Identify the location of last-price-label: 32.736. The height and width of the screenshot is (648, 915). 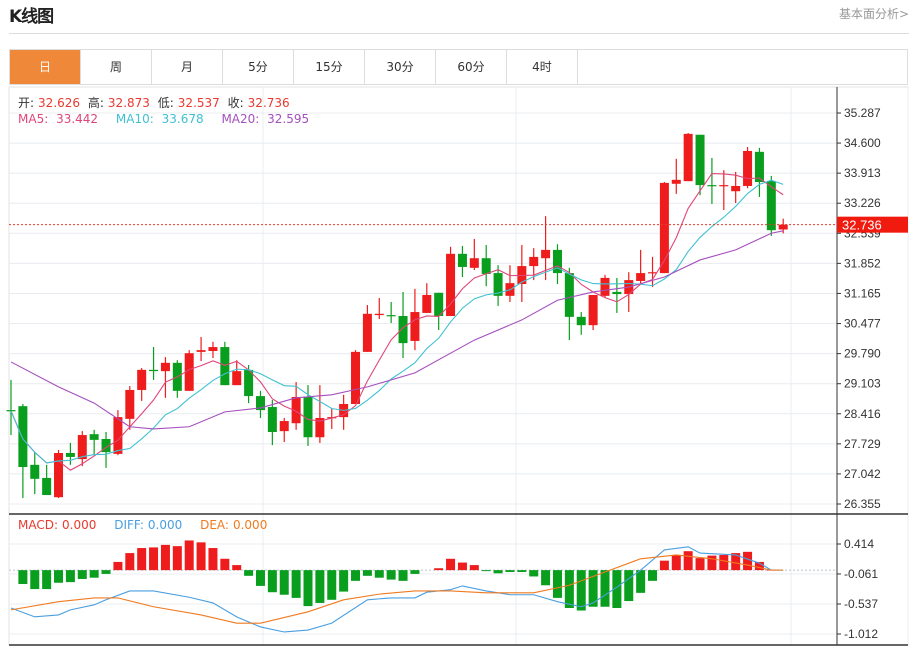
(862, 225).